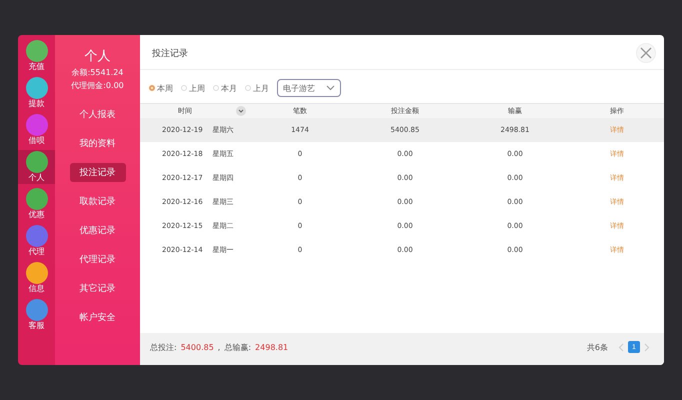  Describe the element at coordinates (97, 56) in the screenshot. I see `profile-title: 个人` at that location.